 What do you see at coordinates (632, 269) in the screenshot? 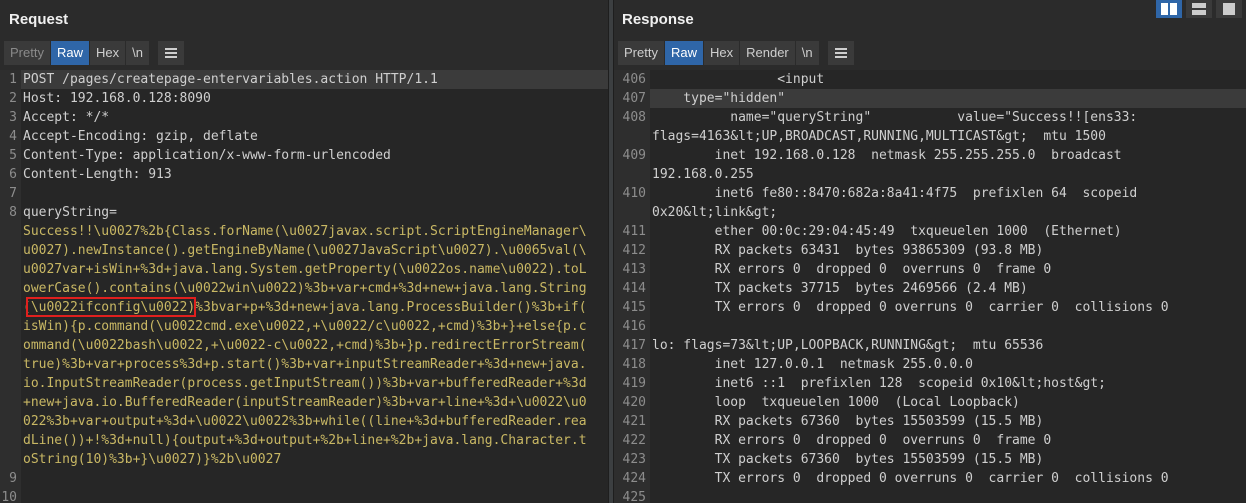
I see `line-number: 413` at bounding box center [632, 269].